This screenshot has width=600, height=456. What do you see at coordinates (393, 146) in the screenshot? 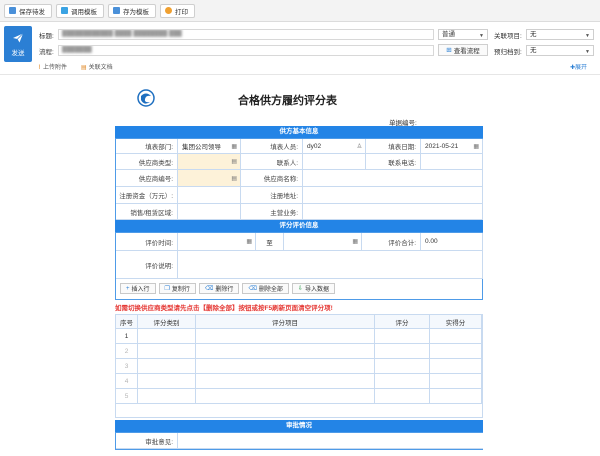
I see `date-label: 填表日期:` at bounding box center [393, 146].